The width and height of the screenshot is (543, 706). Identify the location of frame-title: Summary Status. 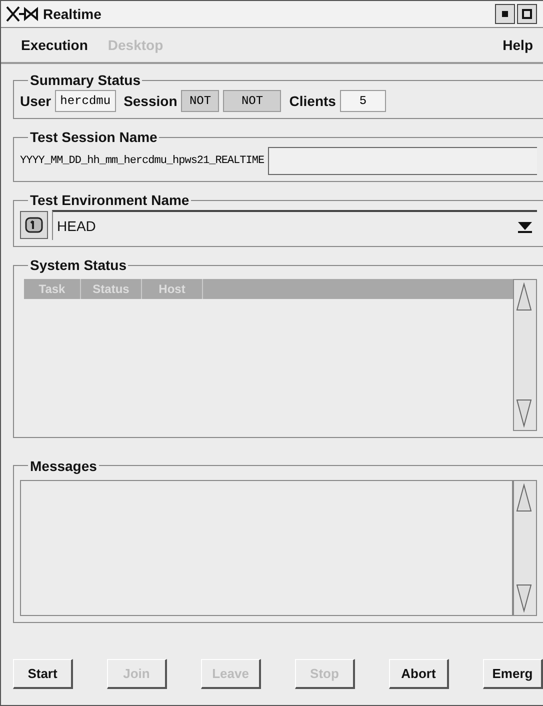
(85, 80).